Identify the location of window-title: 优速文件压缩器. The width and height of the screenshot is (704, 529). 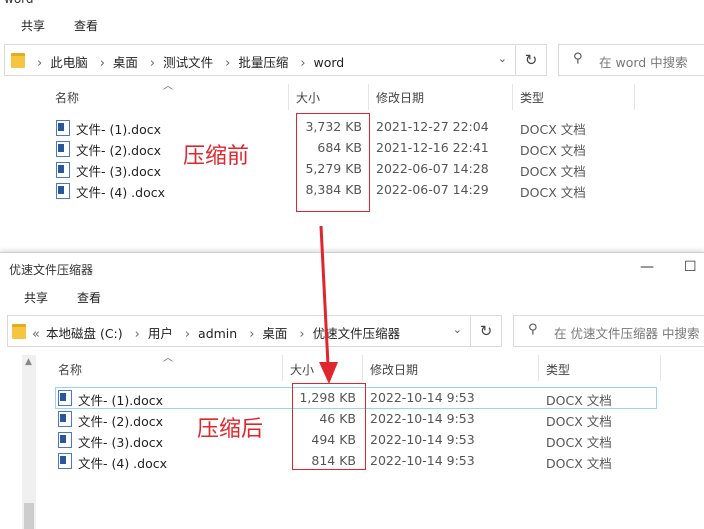
(51, 270).